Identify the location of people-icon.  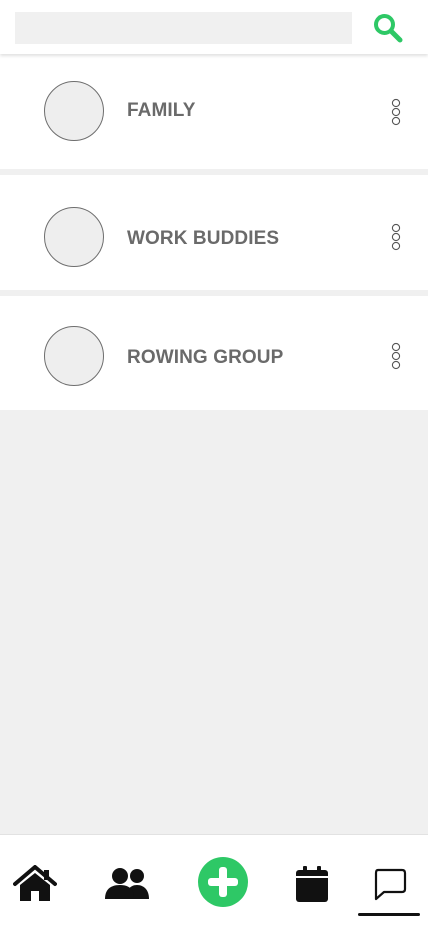
(127, 883).